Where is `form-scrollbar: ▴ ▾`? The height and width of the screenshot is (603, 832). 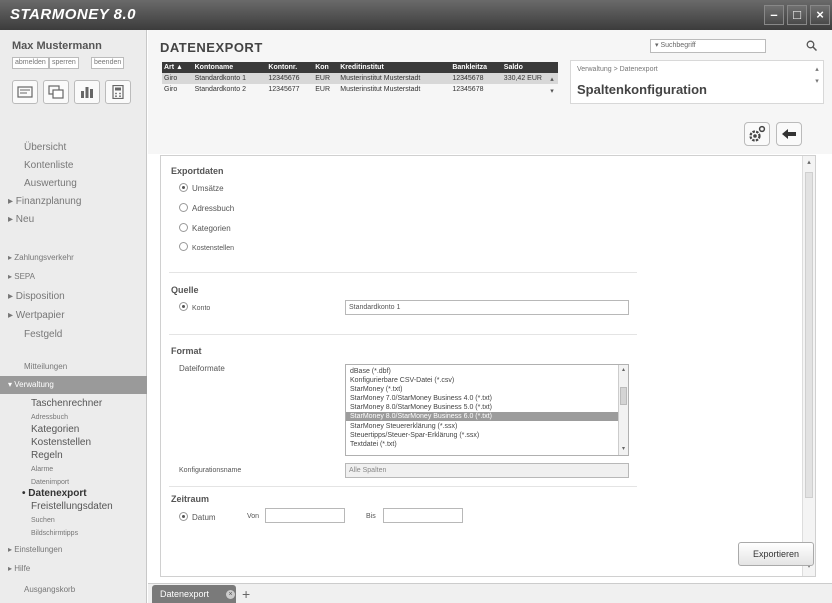 form-scrollbar: ▴ ▾ is located at coordinates (808, 366).